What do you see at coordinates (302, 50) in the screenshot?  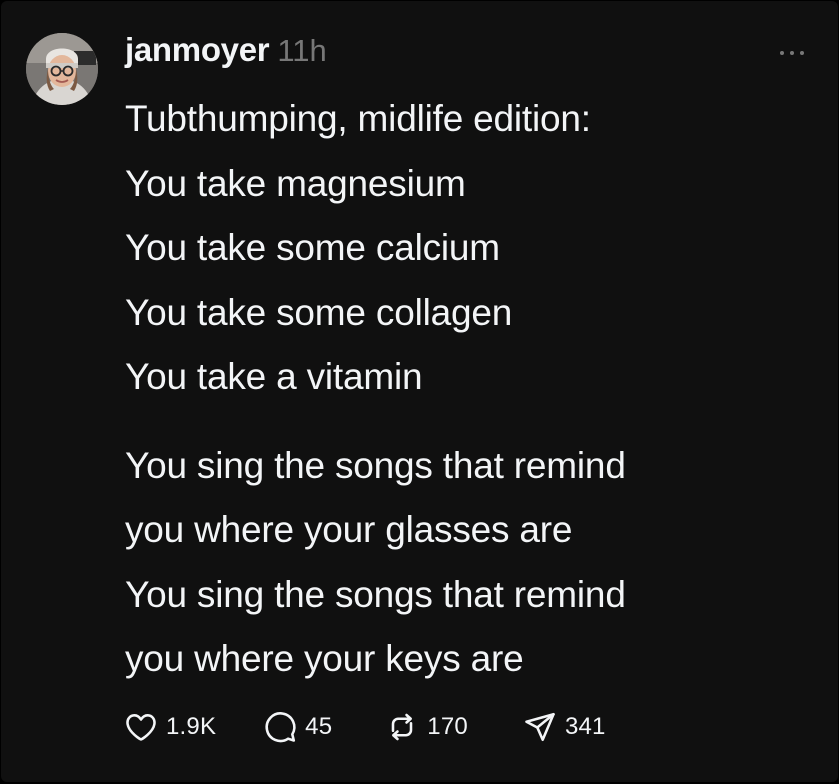 I see `timestamp: 11h` at bounding box center [302, 50].